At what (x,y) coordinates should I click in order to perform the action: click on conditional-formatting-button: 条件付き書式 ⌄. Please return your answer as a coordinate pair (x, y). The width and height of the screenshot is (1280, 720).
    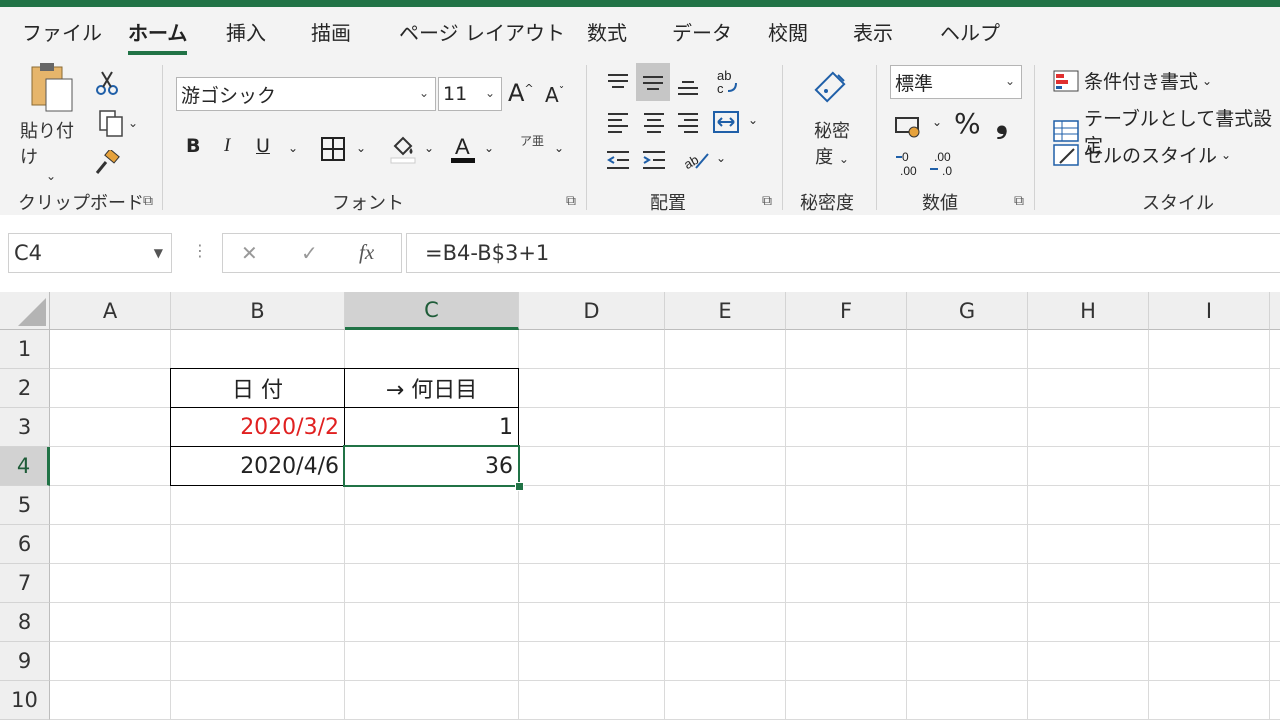
    Looking at the image, I should click on (1132, 80).